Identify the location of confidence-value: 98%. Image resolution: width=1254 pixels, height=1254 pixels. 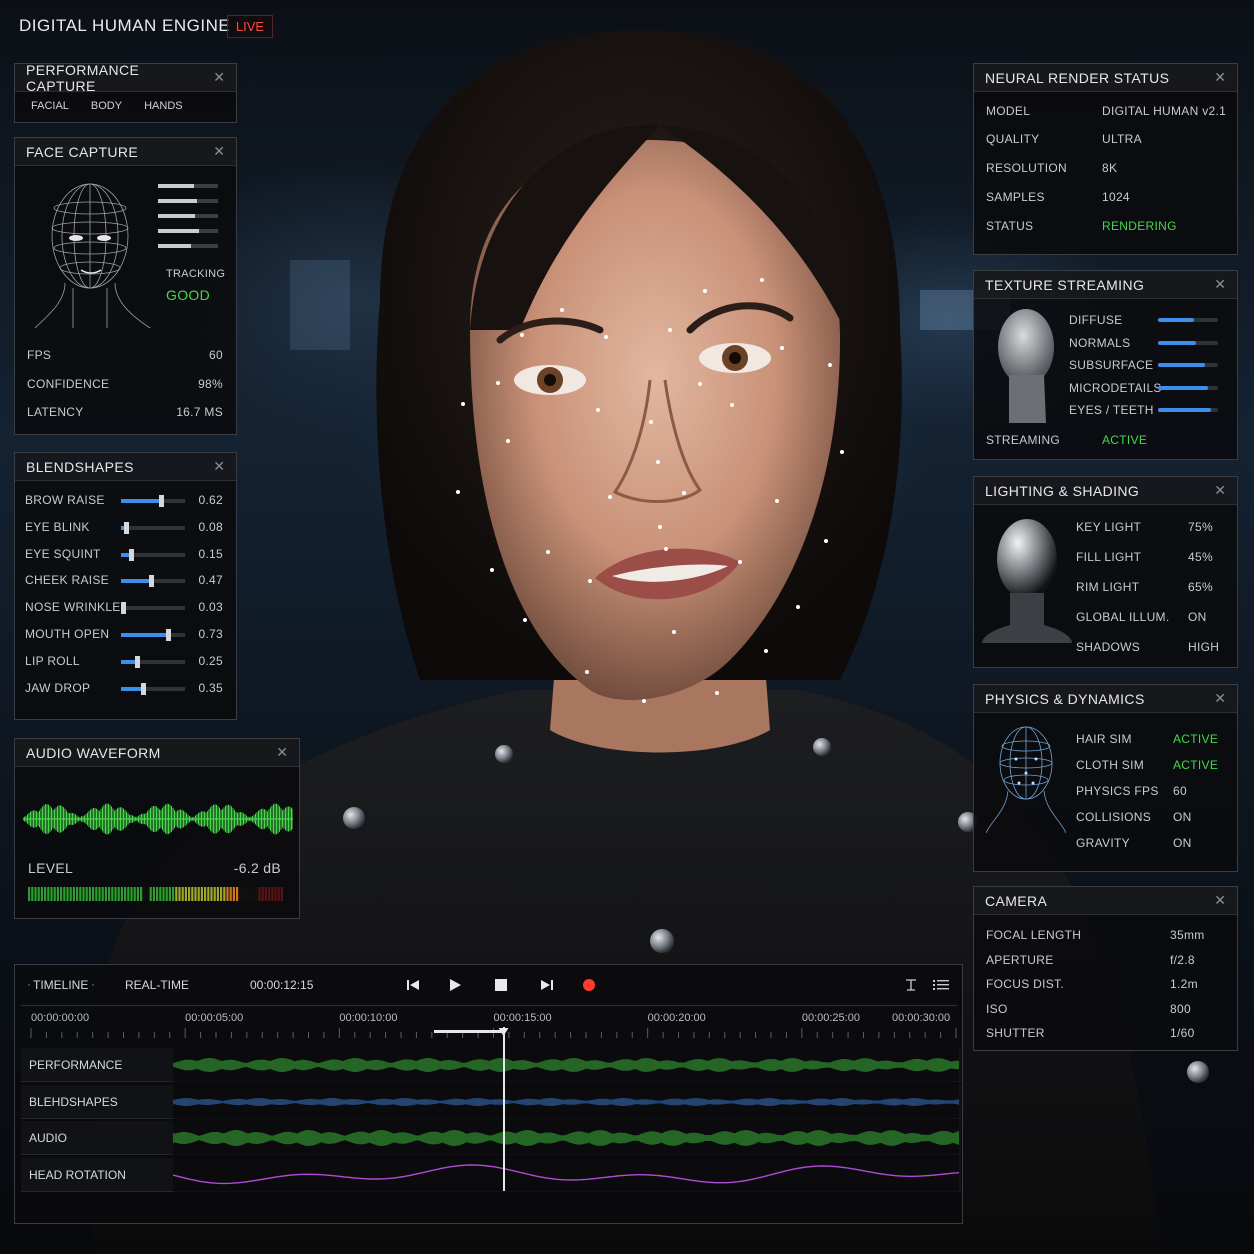
(210, 384).